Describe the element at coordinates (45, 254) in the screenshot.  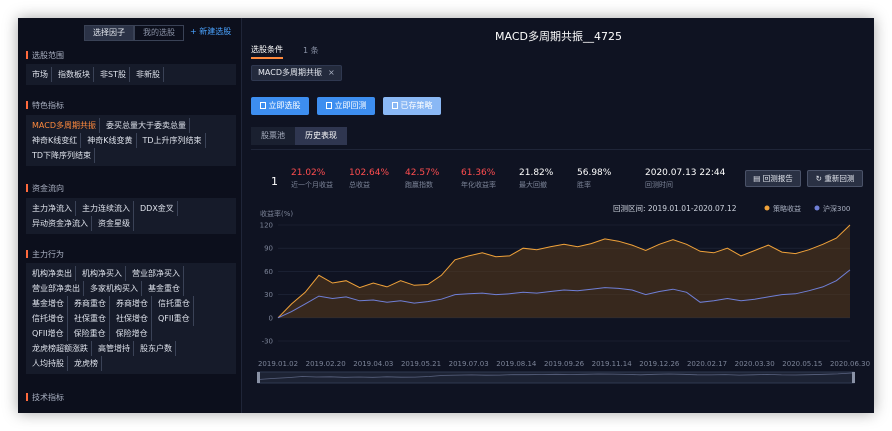
I see `group-title-main-behavior: 主力行为` at that location.